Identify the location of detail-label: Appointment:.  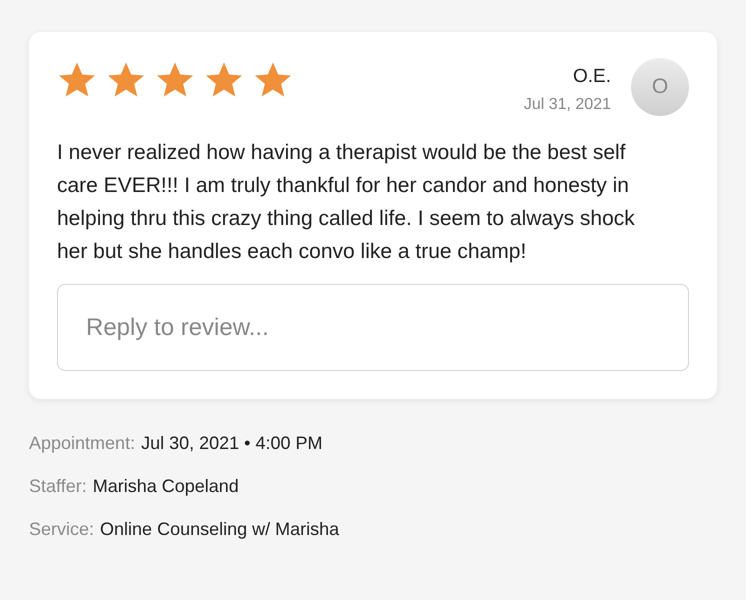
(82, 443).